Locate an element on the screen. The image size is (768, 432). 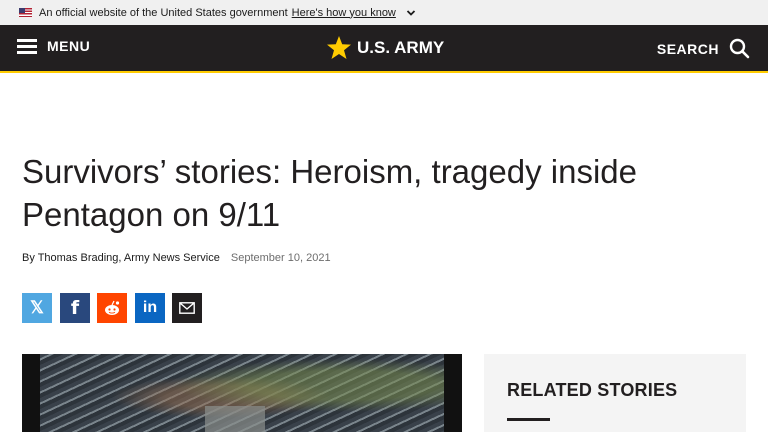
article-hero-image is located at coordinates (242, 393).